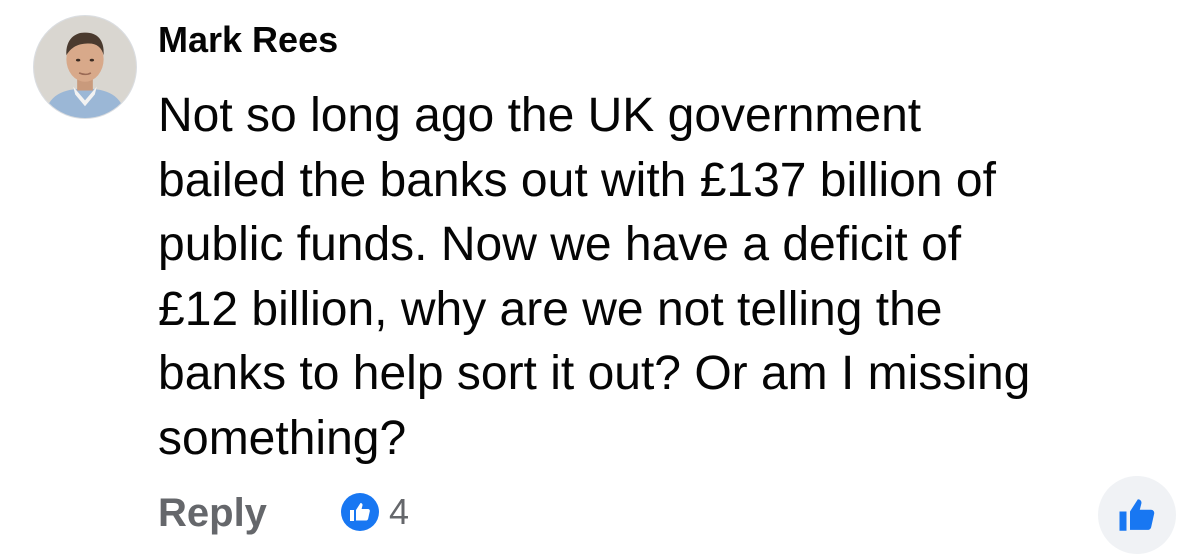 The height and width of the screenshot is (554, 1200). Describe the element at coordinates (399, 511) in the screenshot. I see `reaction-count: 4` at that location.